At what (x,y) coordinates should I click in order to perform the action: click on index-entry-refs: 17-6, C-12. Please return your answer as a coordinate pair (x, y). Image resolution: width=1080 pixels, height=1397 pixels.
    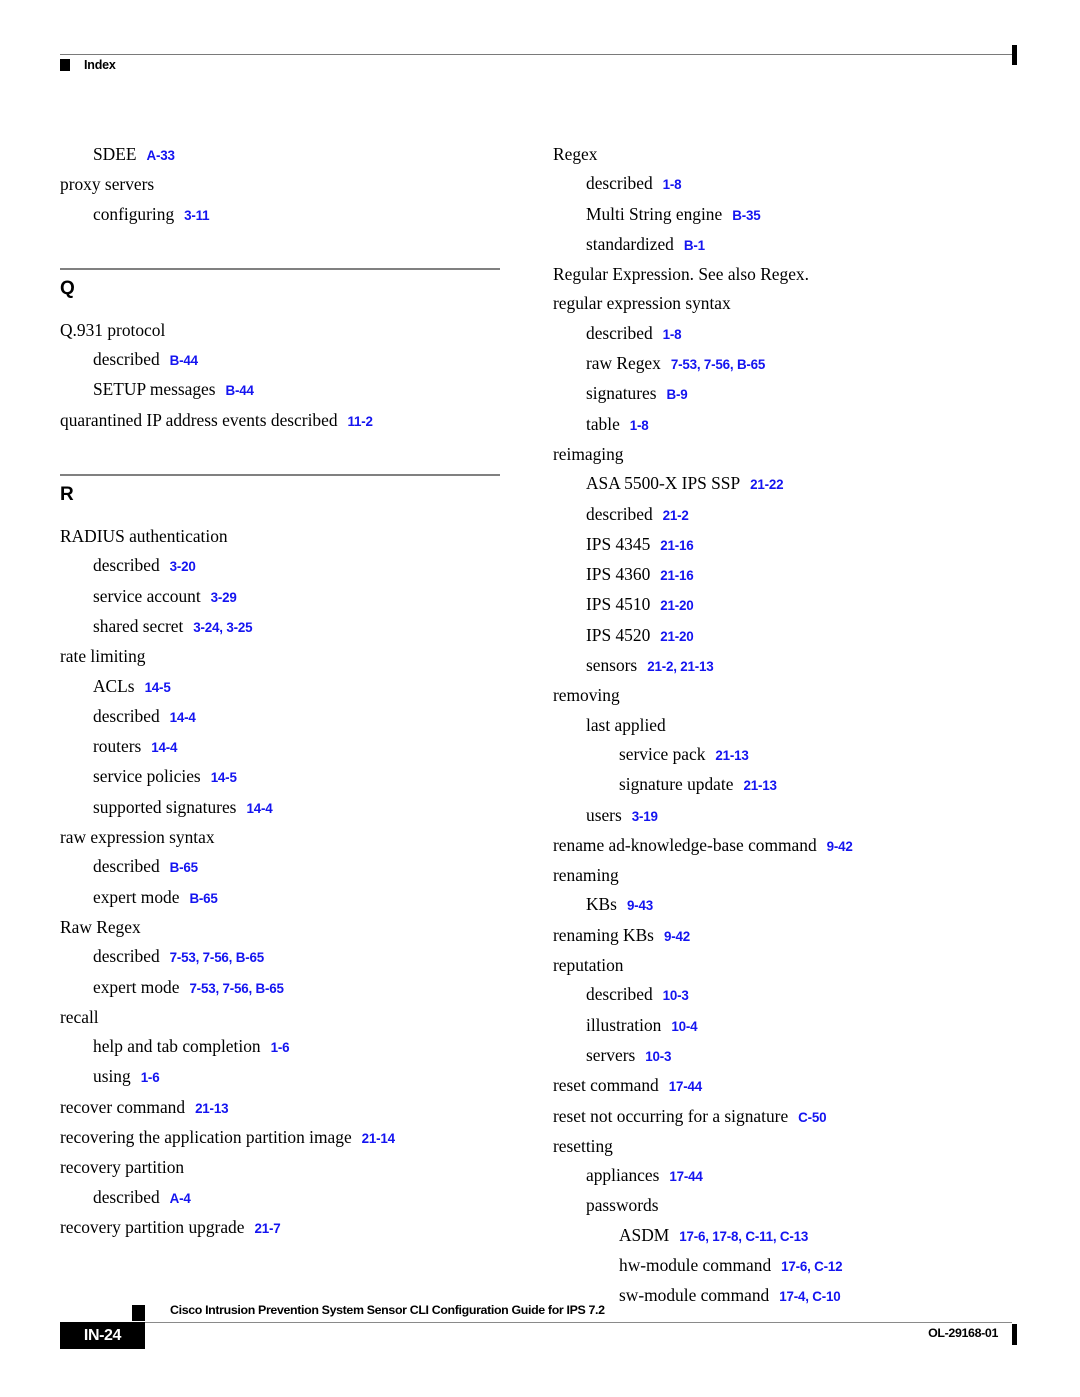
    Looking at the image, I should click on (811, 1266).